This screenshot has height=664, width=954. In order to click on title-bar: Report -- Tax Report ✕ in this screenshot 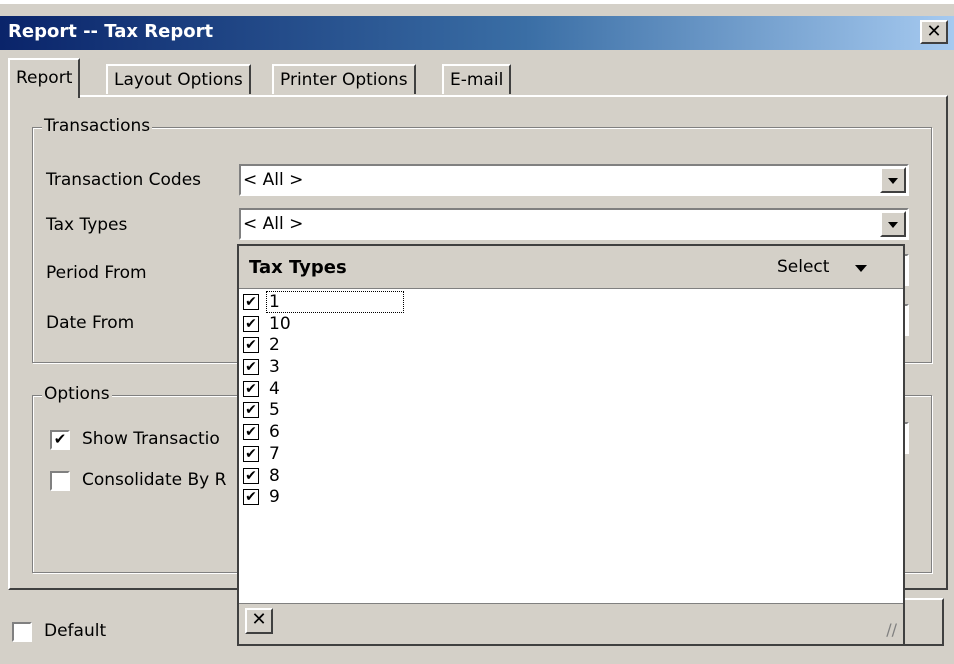, I will do `click(477, 33)`.